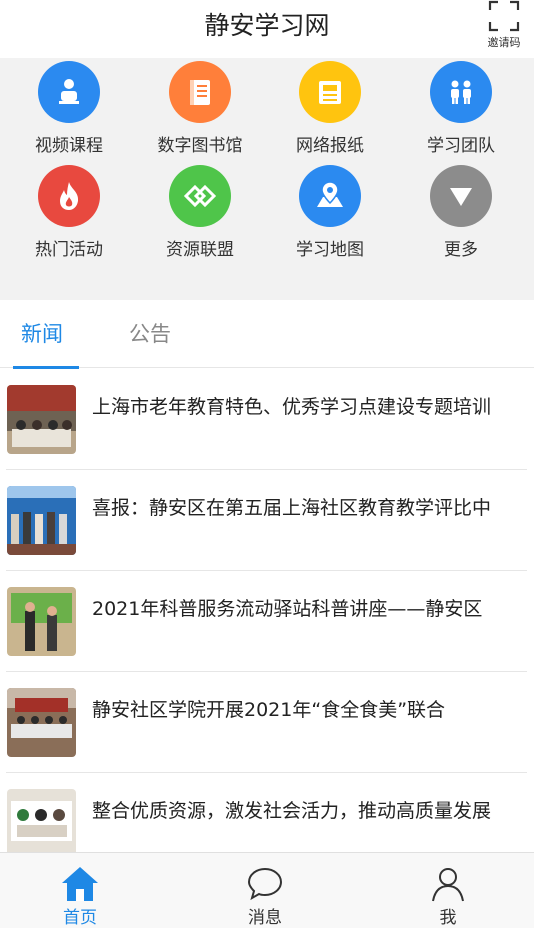 The image size is (534, 928). What do you see at coordinates (266, 419) in the screenshot?
I see `list-item: 上海市老年教育特色、优秀学习点建设专题培训` at bounding box center [266, 419].